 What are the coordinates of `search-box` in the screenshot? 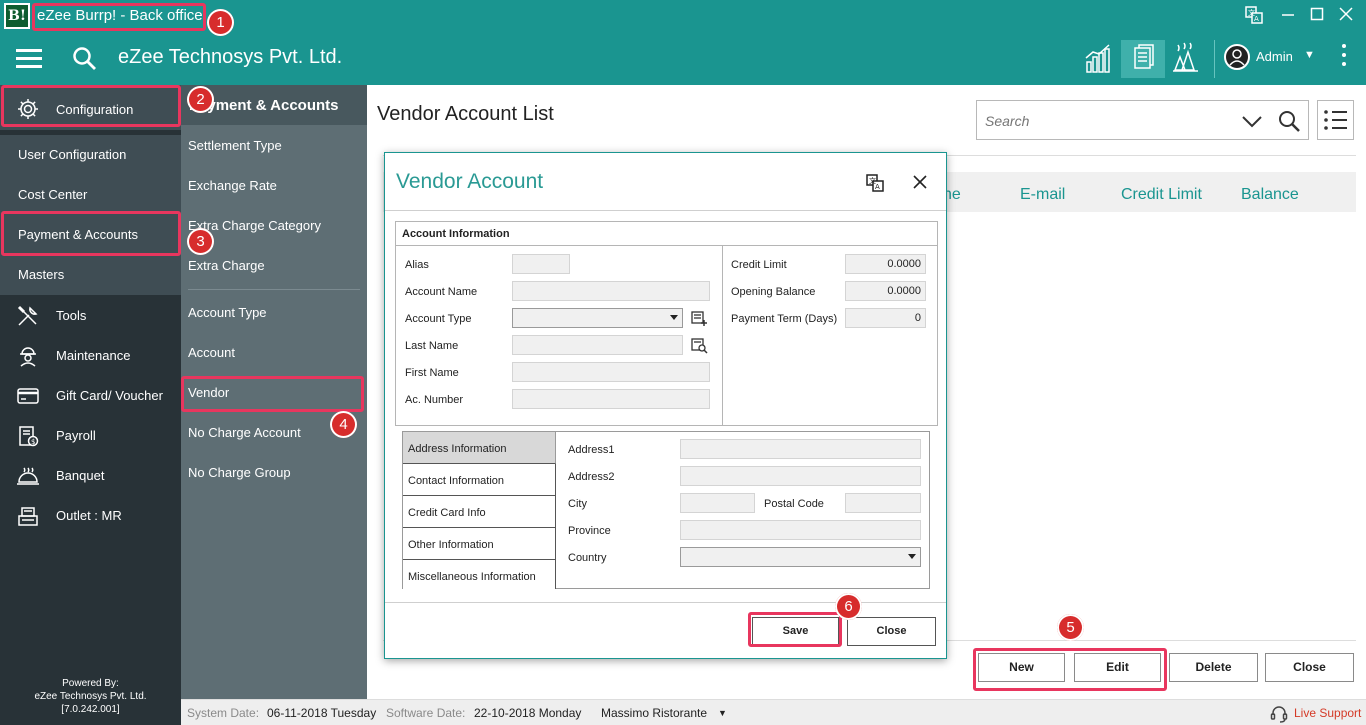 It's located at (1142, 120).